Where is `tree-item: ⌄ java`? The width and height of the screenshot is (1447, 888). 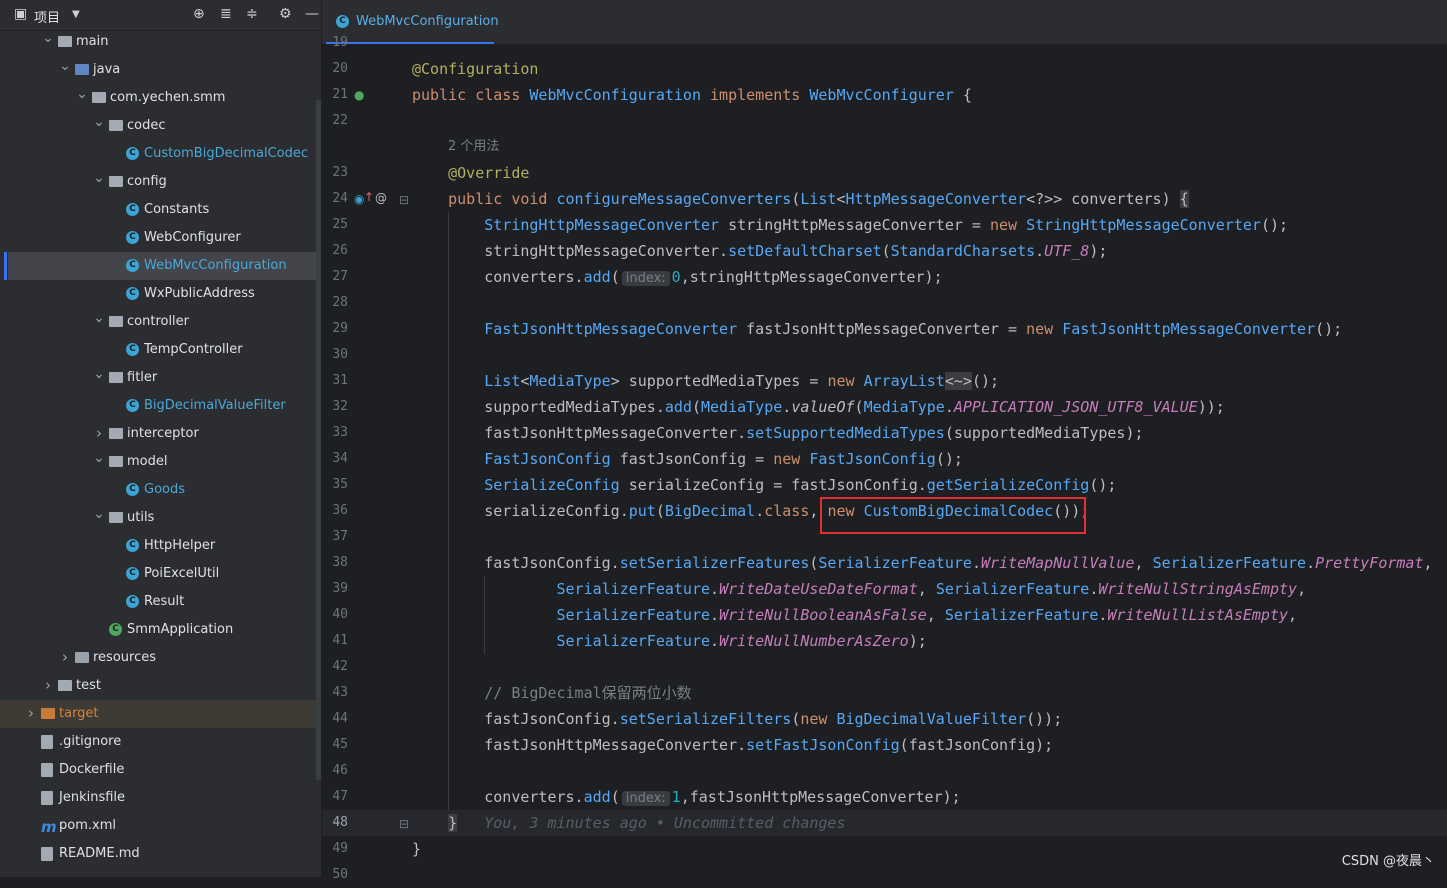
tree-item: ⌄ java is located at coordinates (160, 70).